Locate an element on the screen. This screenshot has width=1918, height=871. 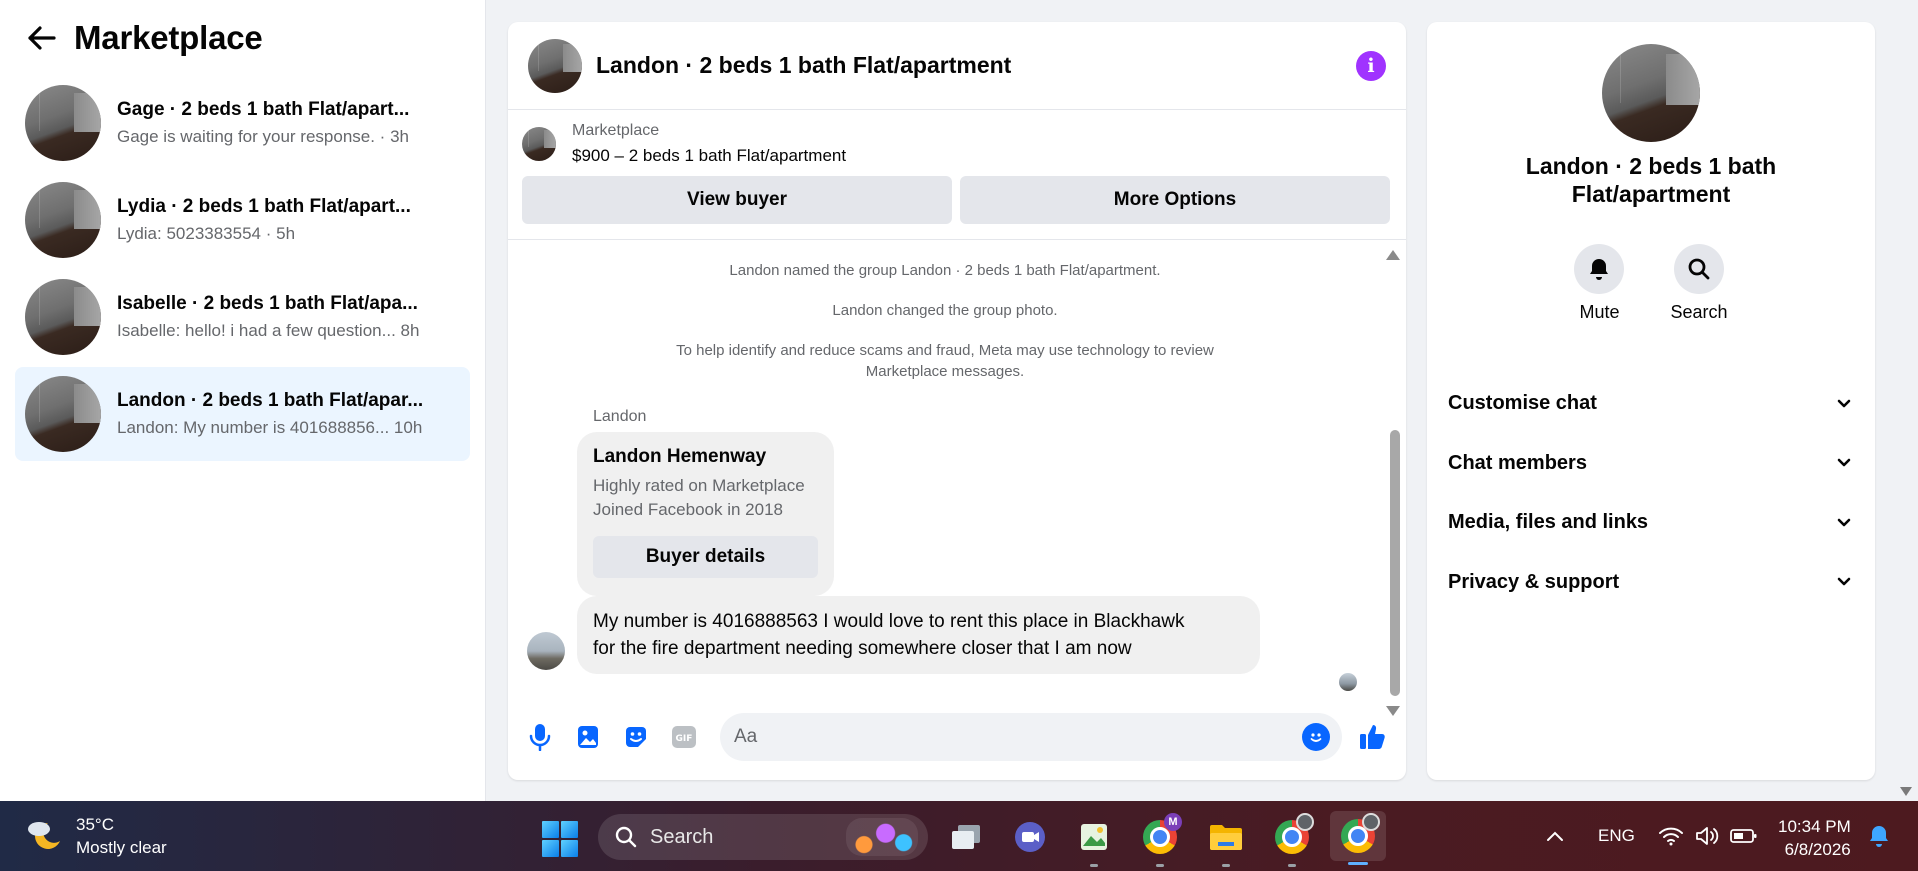
section-label: Privacy & support is located at coordinates (1534, 581).